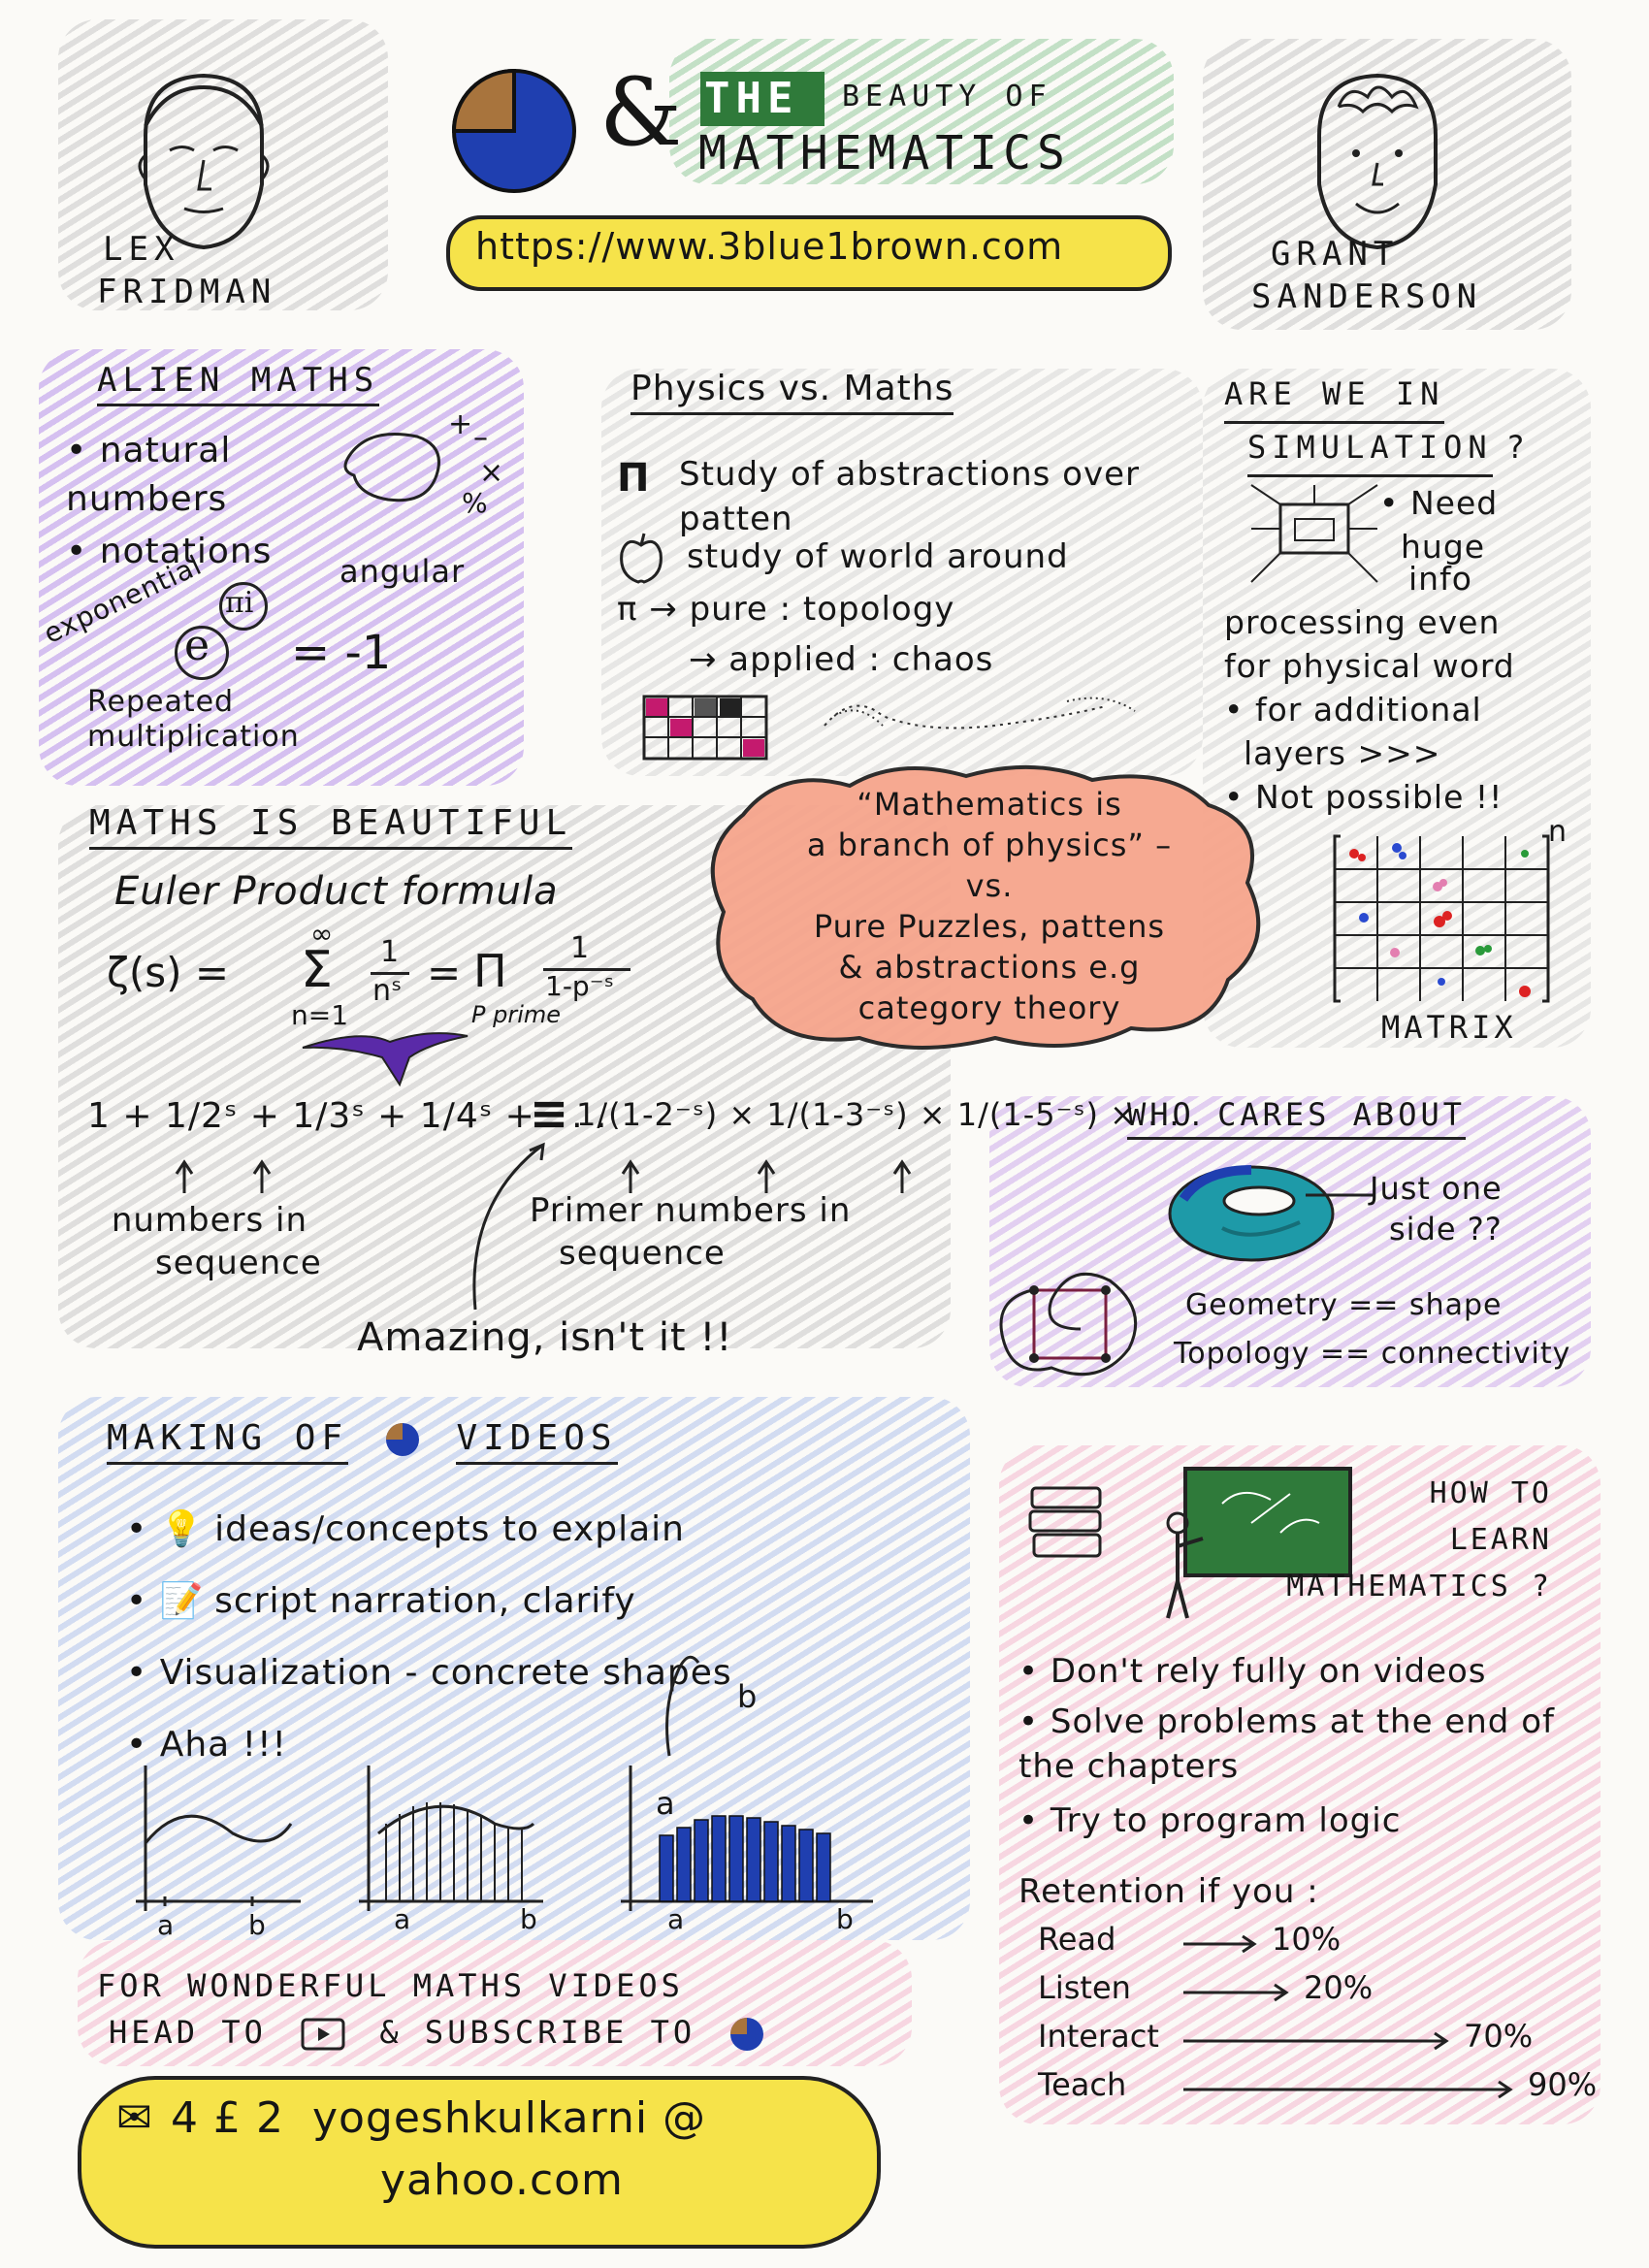 The image size is (1649, 2268). I want to click on plot2-a: a, so click(403, 1919).